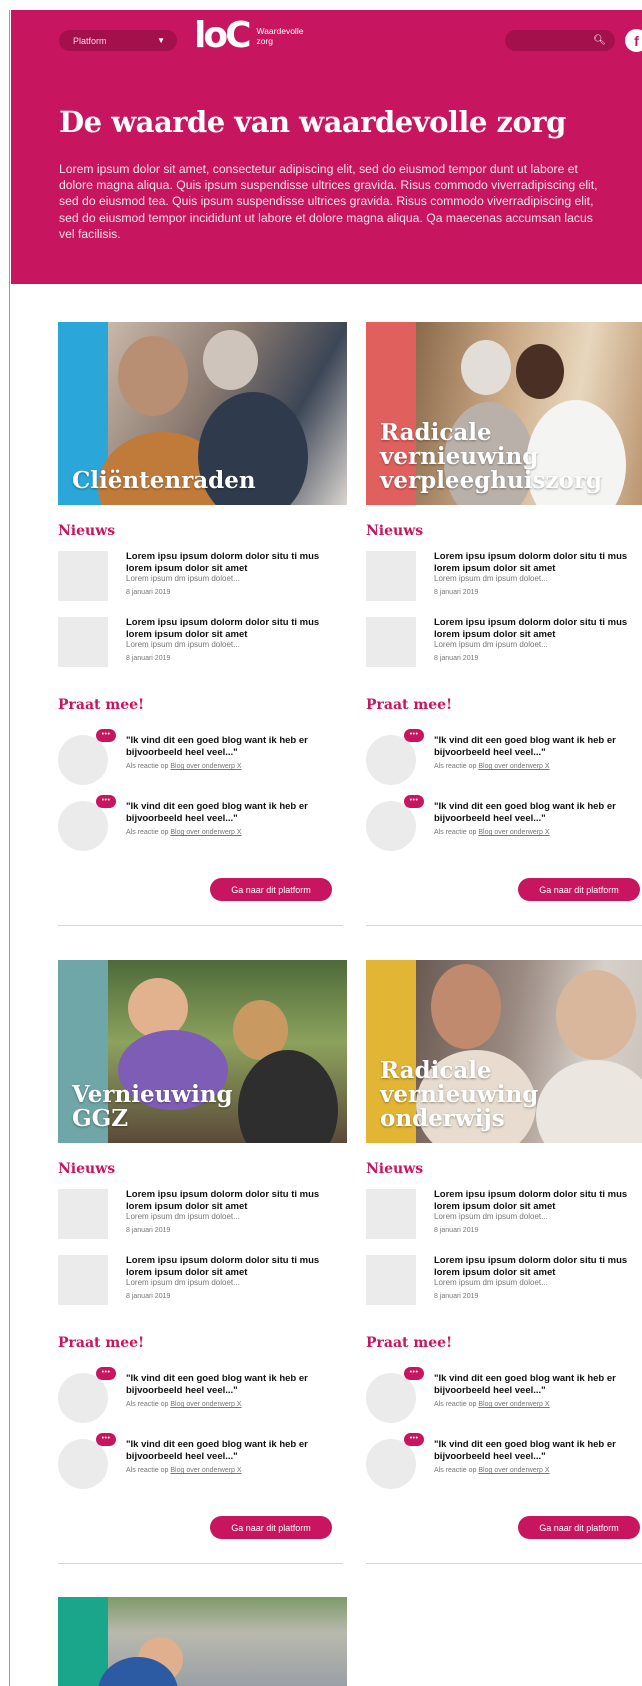 The height and width of the screenshot is (1686, 642). I want to click on page-title: De waarde van waardevolle zorg, so click(312, 122).